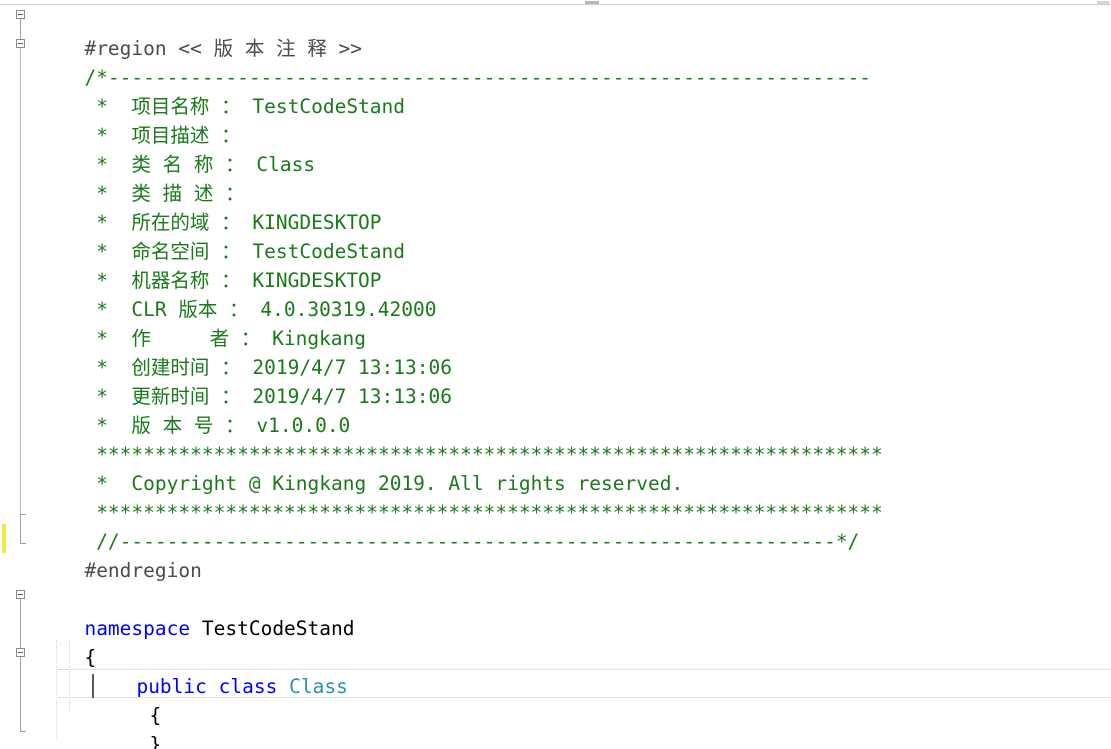 This screenshot has height=749, width=1111. I want to click on code-line-7: * 所在的域 ： KINGDESKTOP, so click(197, 206).